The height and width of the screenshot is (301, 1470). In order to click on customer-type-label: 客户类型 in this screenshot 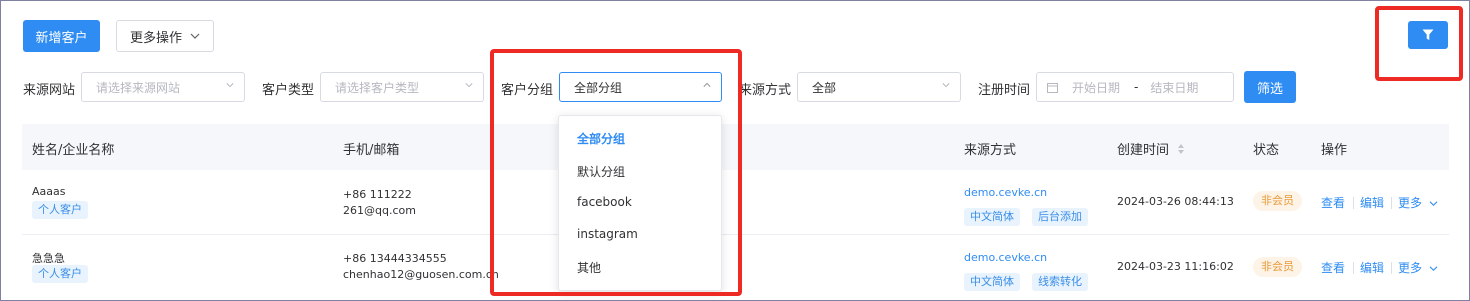, I will do `click(288, 90)`.